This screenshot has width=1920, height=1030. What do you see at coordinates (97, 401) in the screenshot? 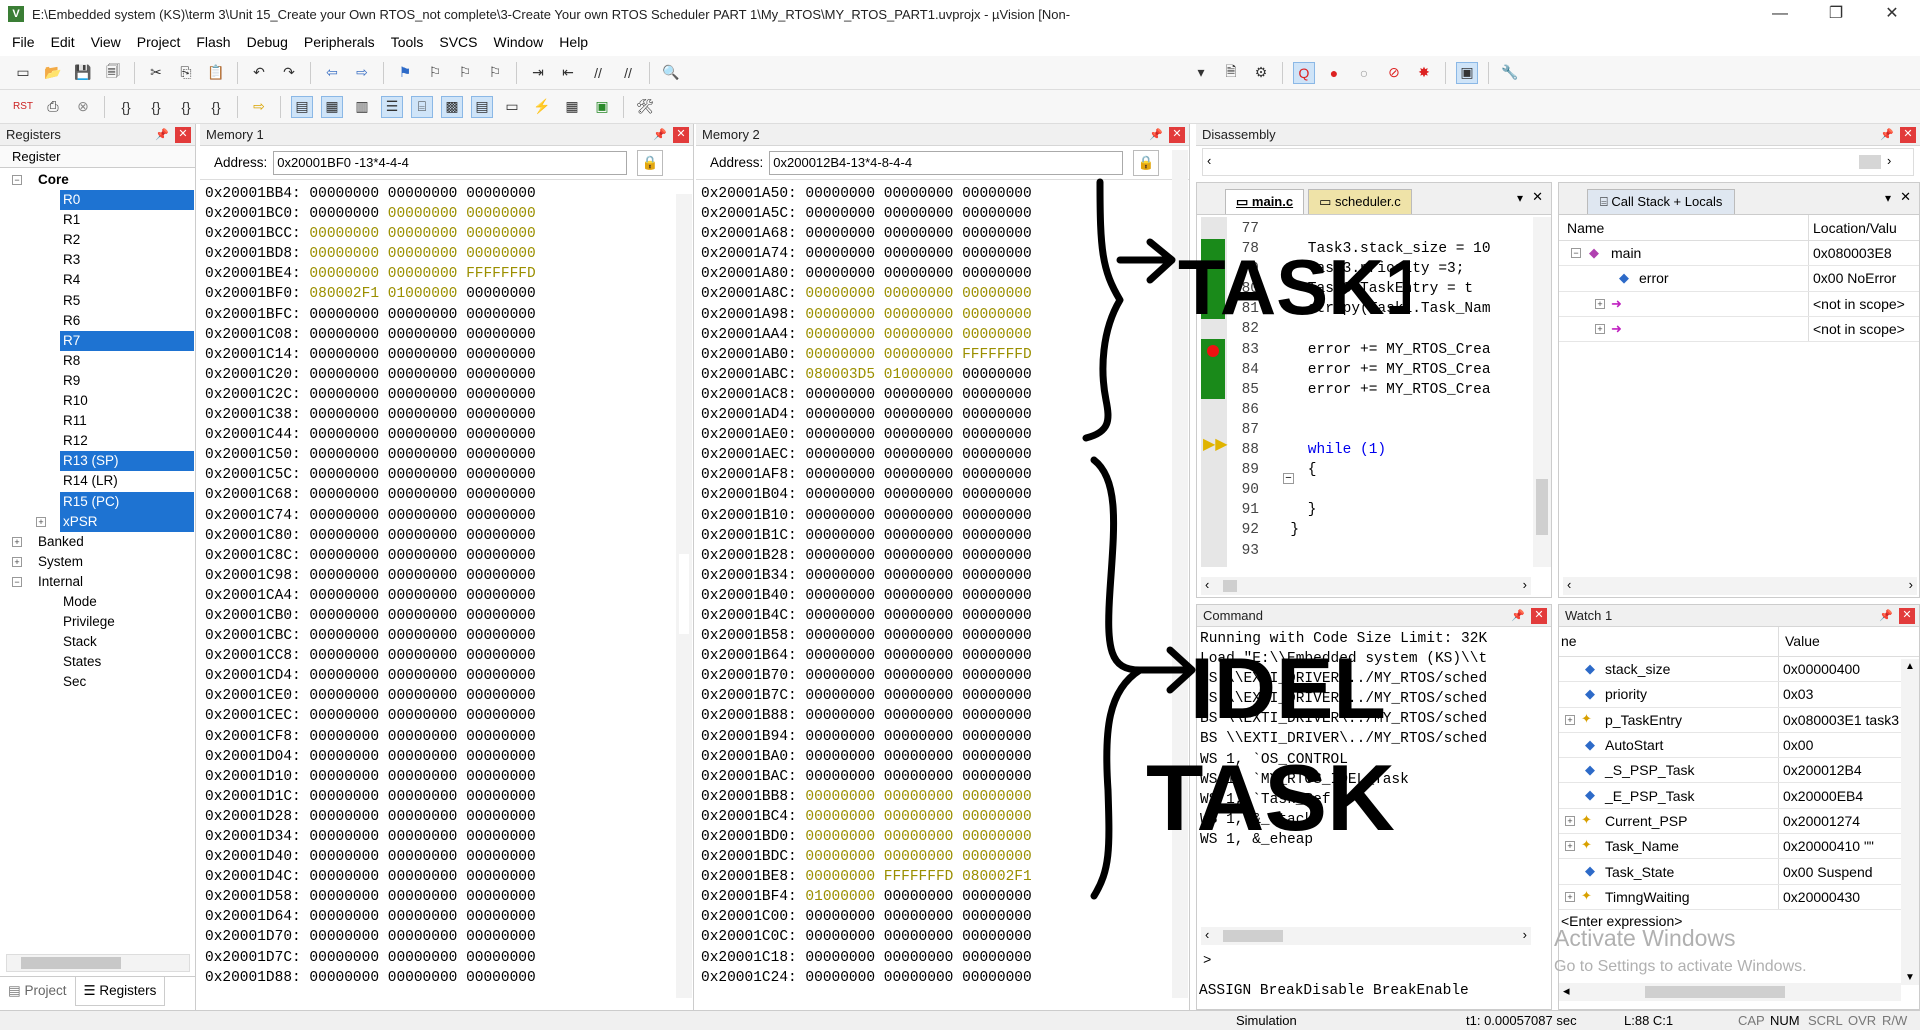
I see `register-row: R10` at bounding box center [97, 401].